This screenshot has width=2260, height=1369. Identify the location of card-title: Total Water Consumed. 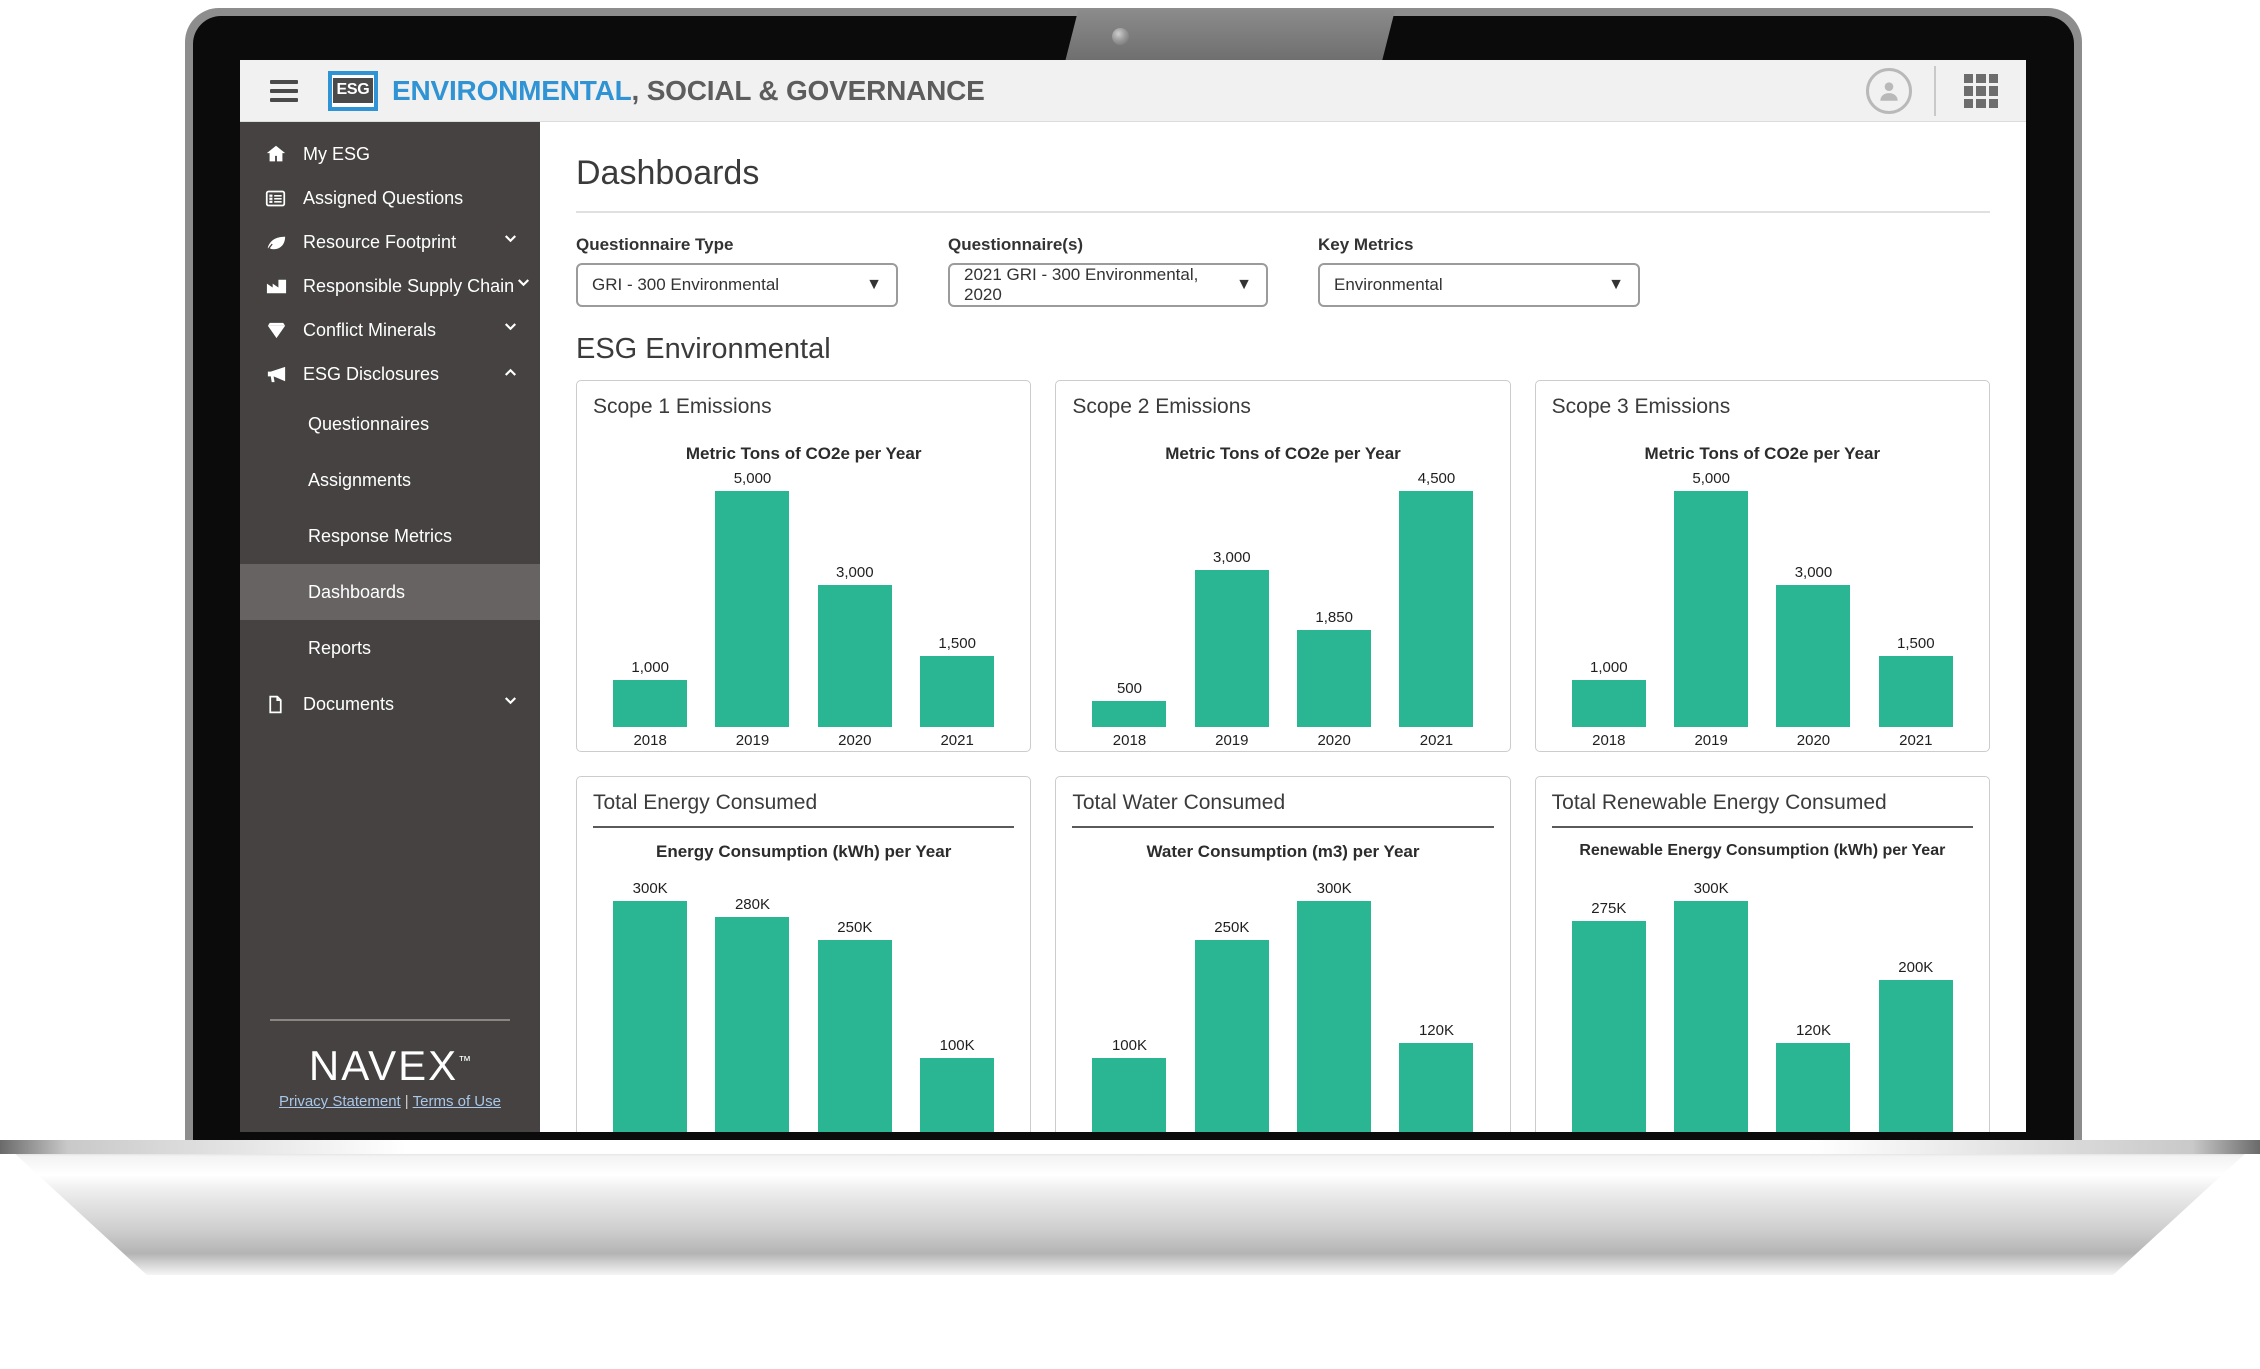
(1179, 802).